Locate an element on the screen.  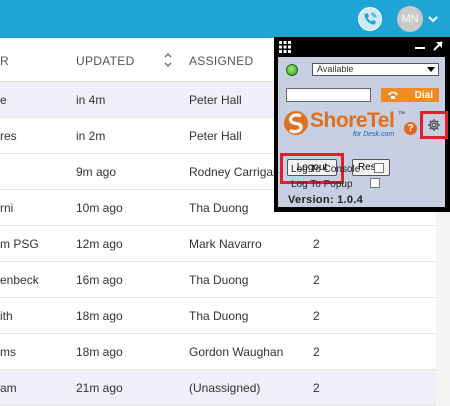
column-header-assigned: ASSIGNED is located at coordinates (221, 61).